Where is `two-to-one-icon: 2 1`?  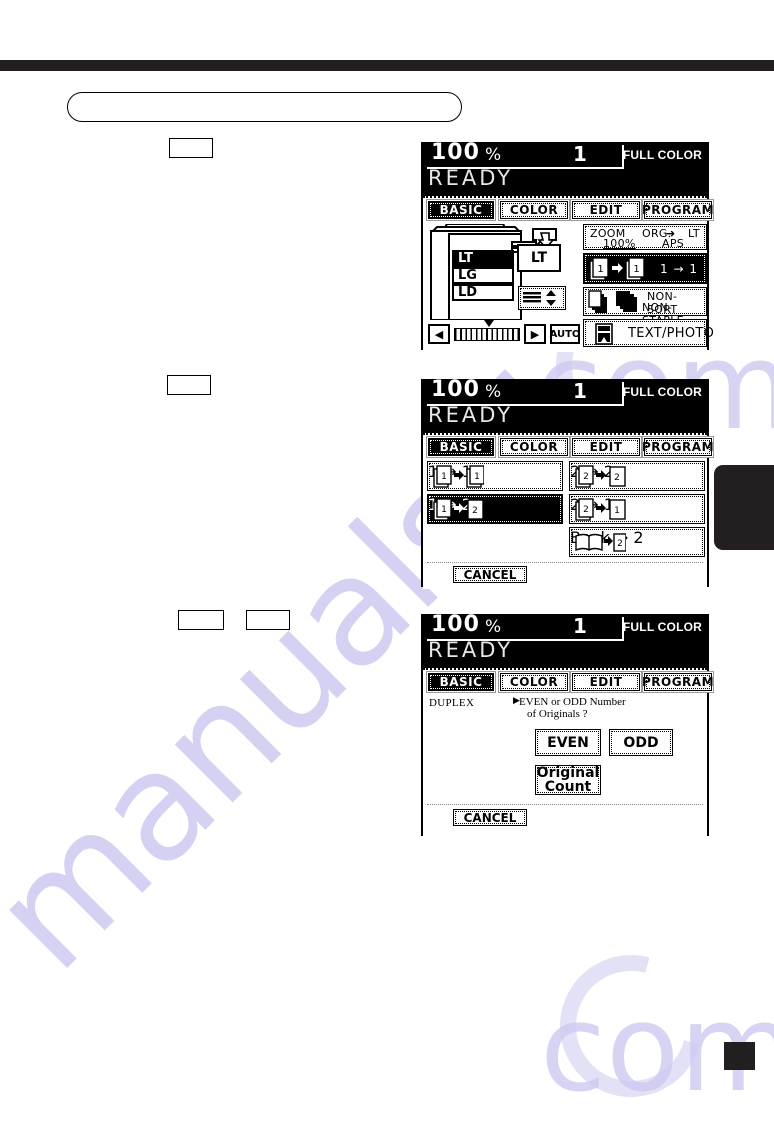 two-to-one-icon: 2 1 is located at coordinates (600, 509).